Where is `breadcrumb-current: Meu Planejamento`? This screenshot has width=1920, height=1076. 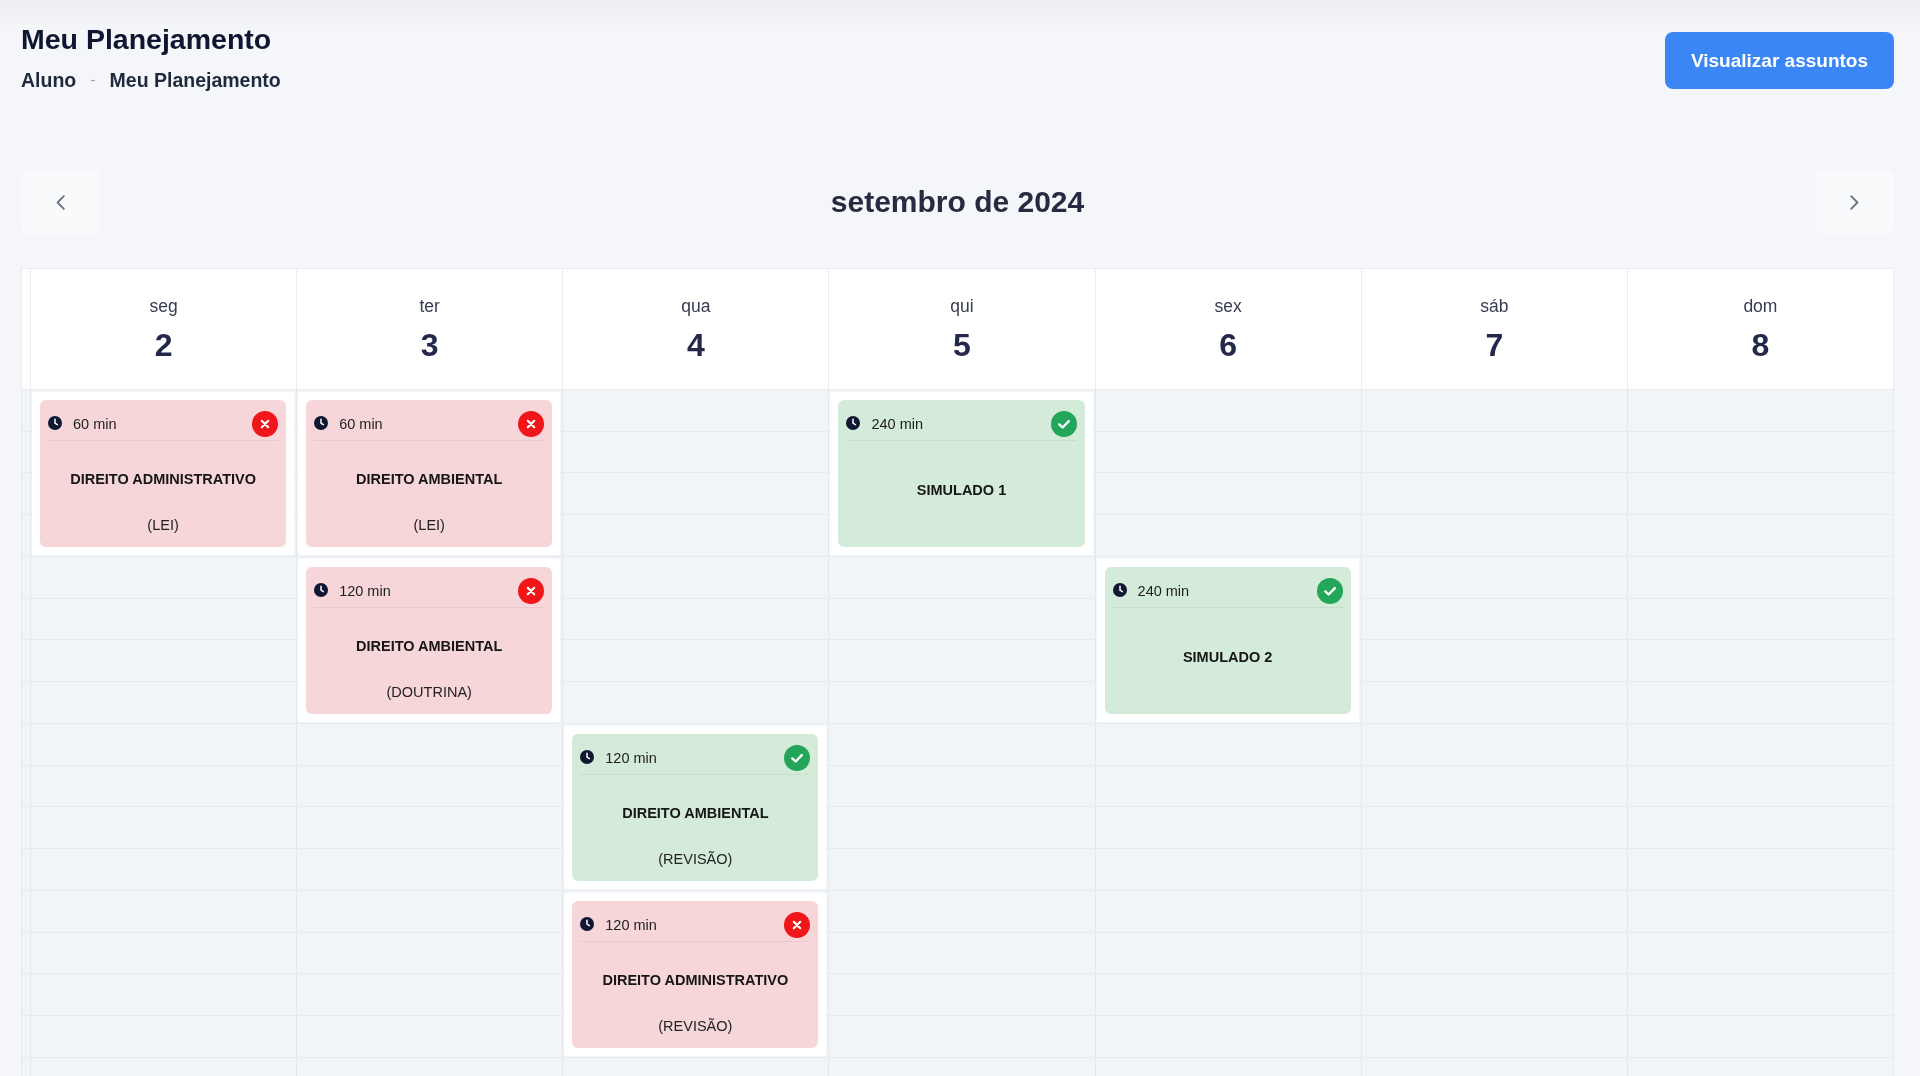
breadcrumb-current: Meu Planejamento is located at coordinates (195, 80).